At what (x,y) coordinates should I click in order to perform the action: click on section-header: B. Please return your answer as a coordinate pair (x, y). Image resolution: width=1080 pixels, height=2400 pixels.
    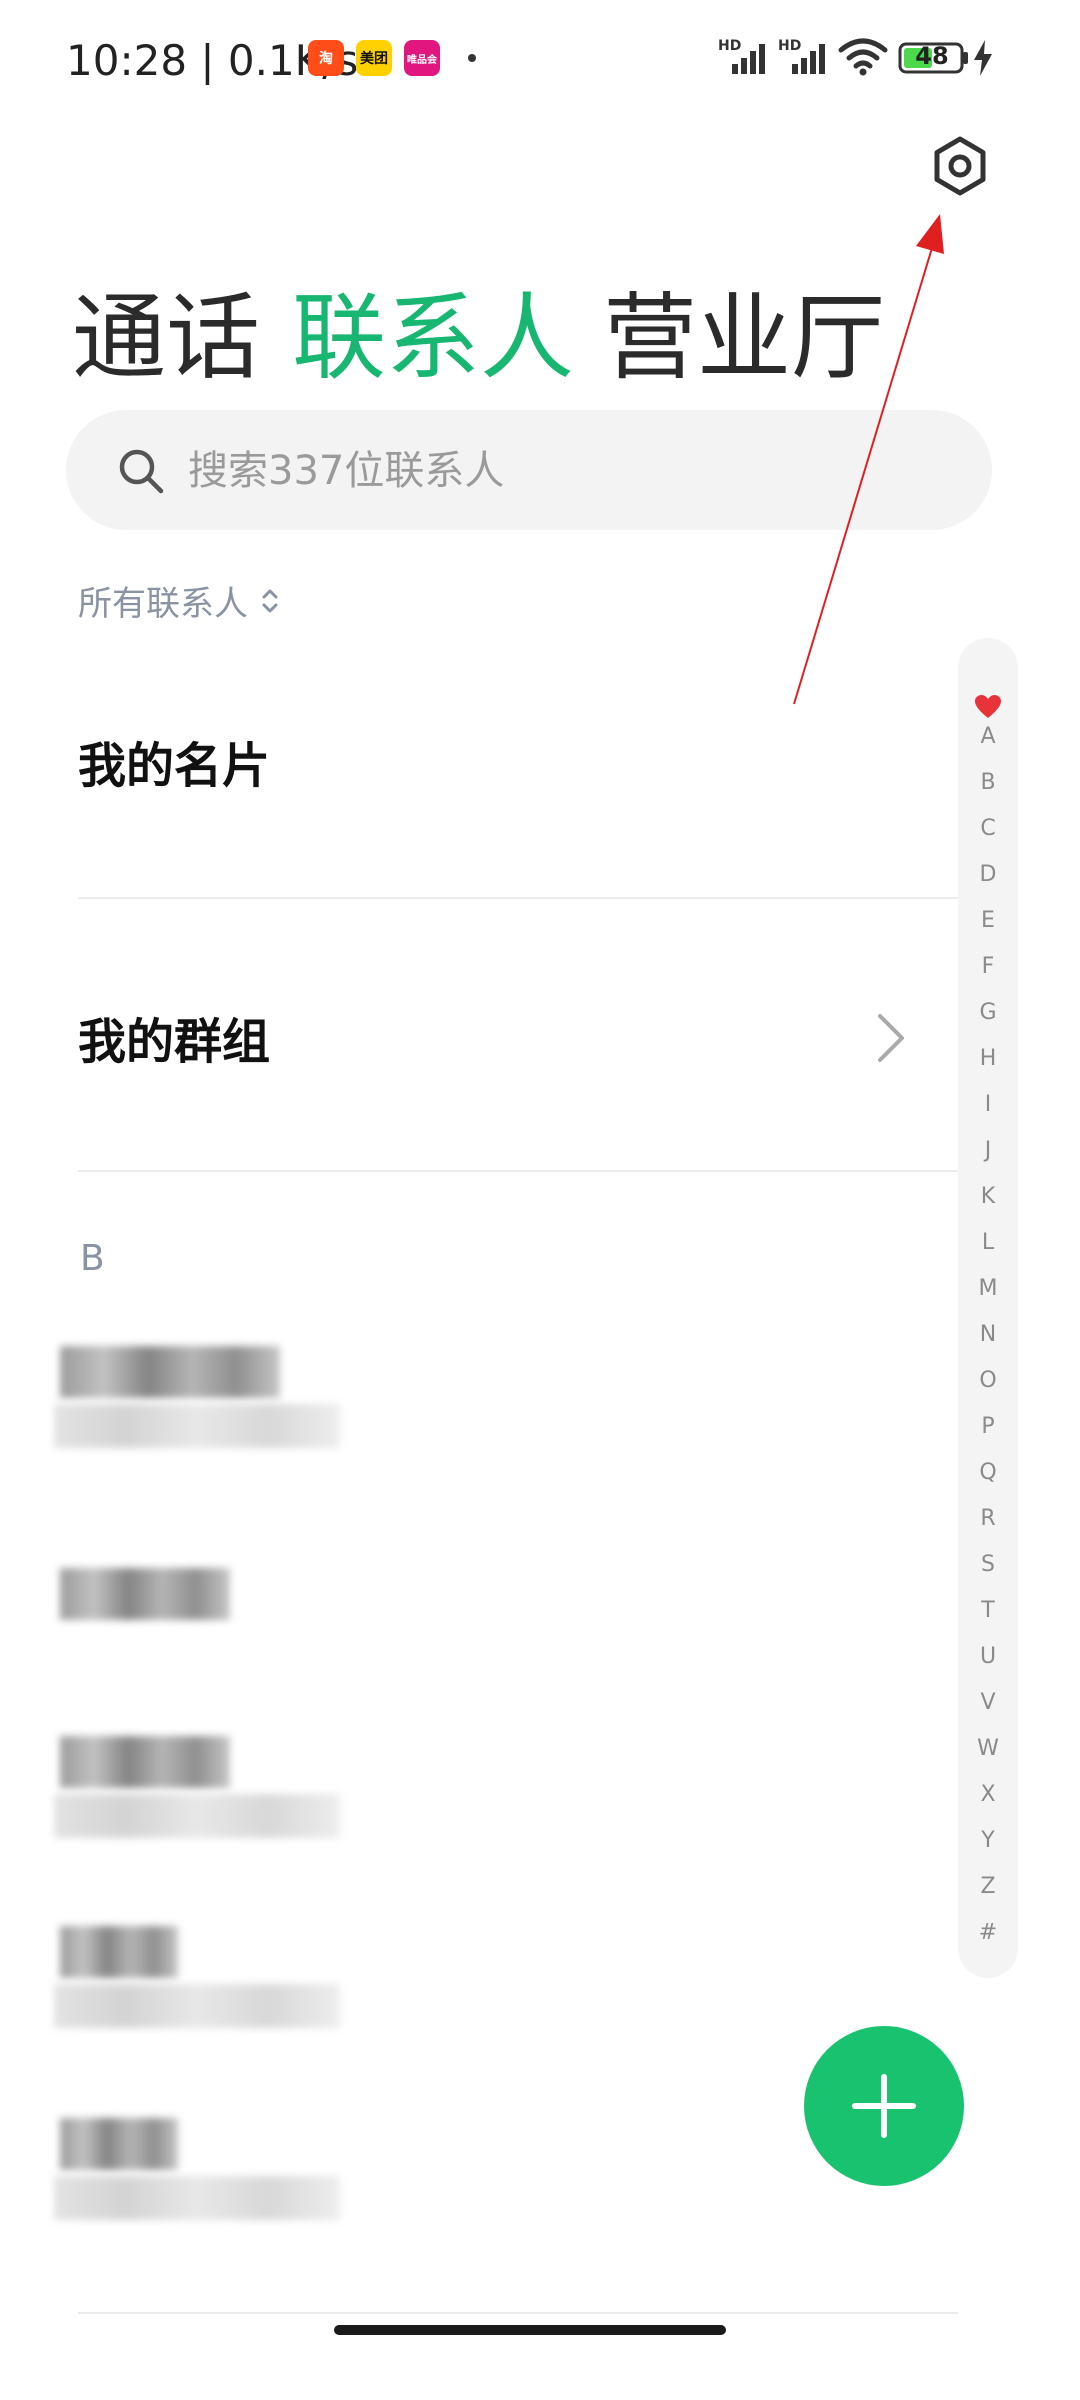
    Looking at the image, I should click on (92, 1258).